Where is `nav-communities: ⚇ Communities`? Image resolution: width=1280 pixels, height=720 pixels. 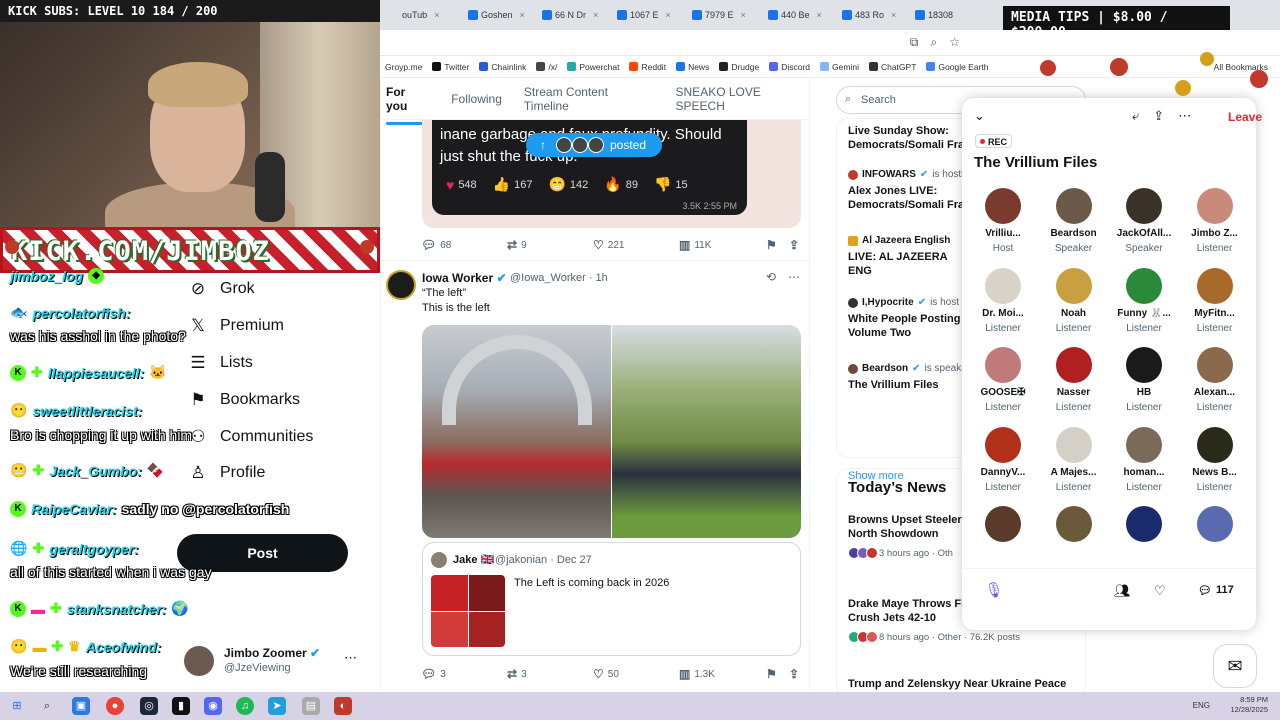 nav-communities: ⚇ Communities is located at coordinates (250, 437).